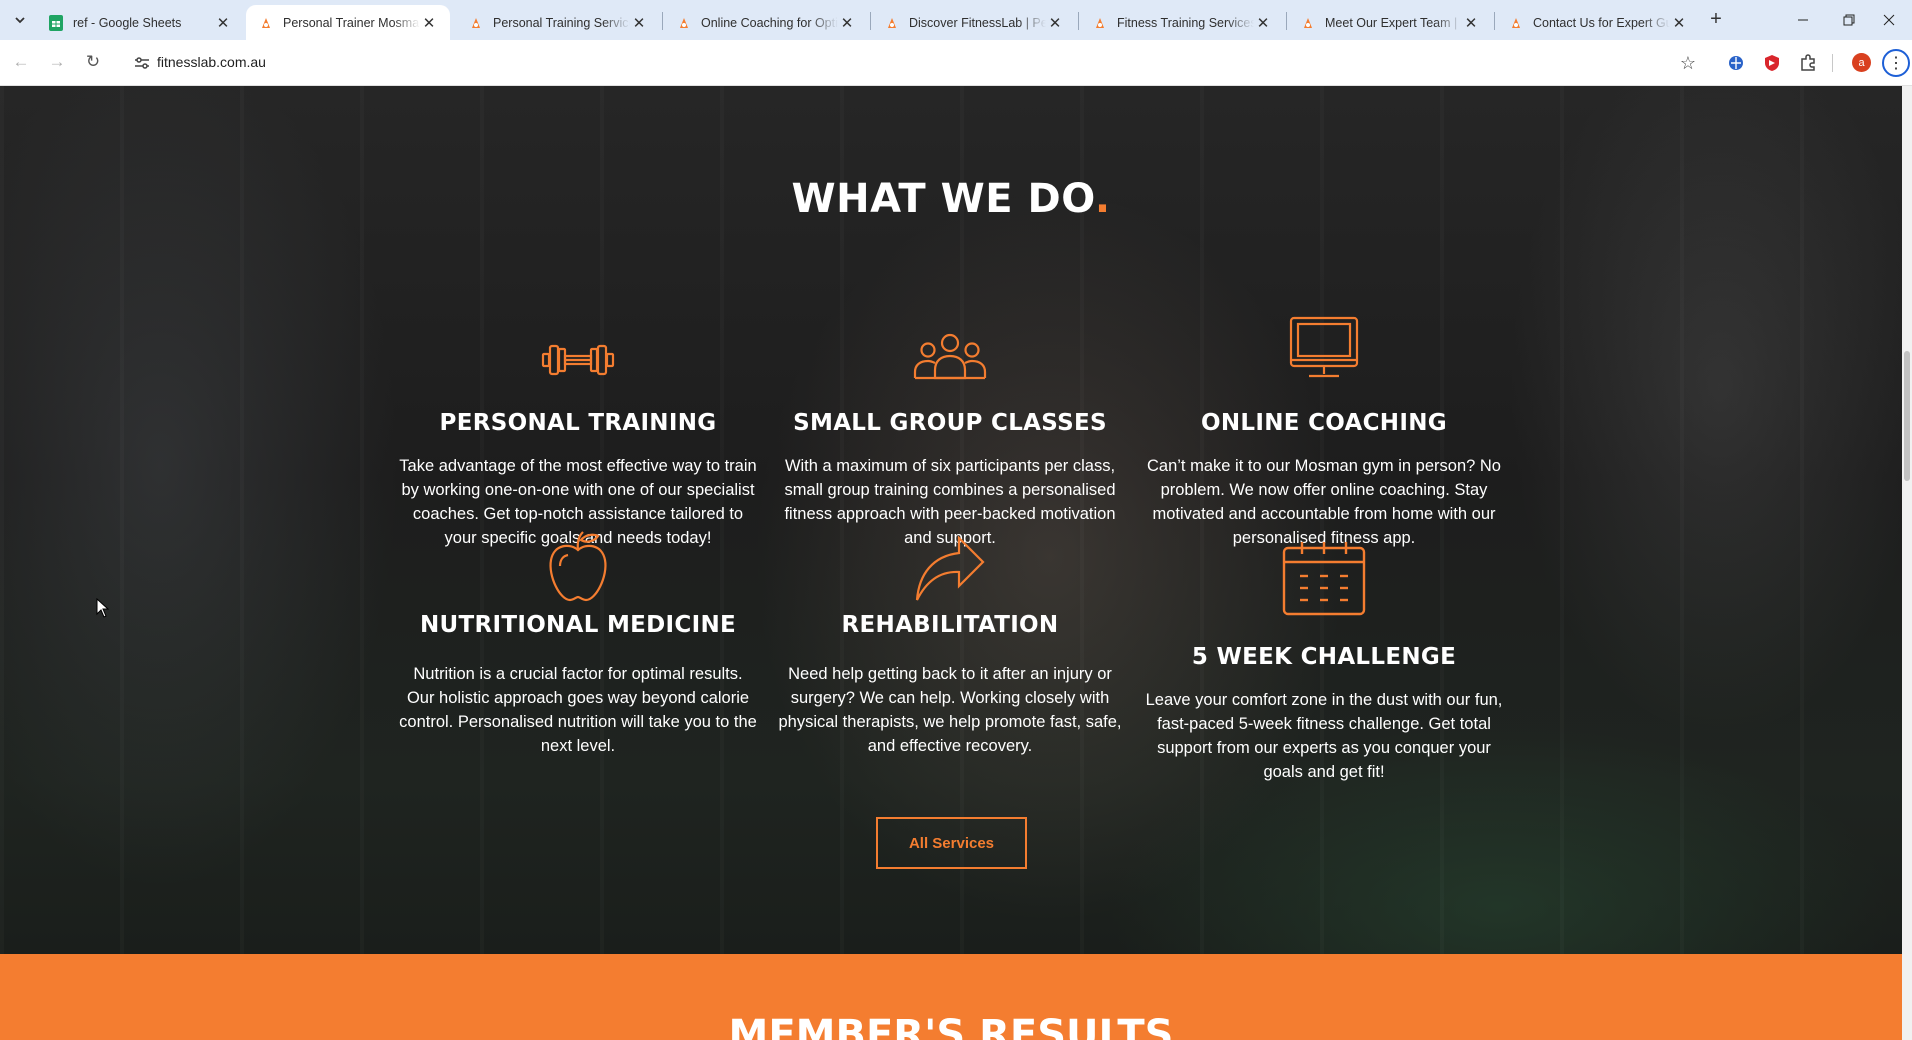 The image size is (1912, 1040). Describe the element at coordinates (1772, 63) in the screenshot. I see `extension-shield-icon` at that location.